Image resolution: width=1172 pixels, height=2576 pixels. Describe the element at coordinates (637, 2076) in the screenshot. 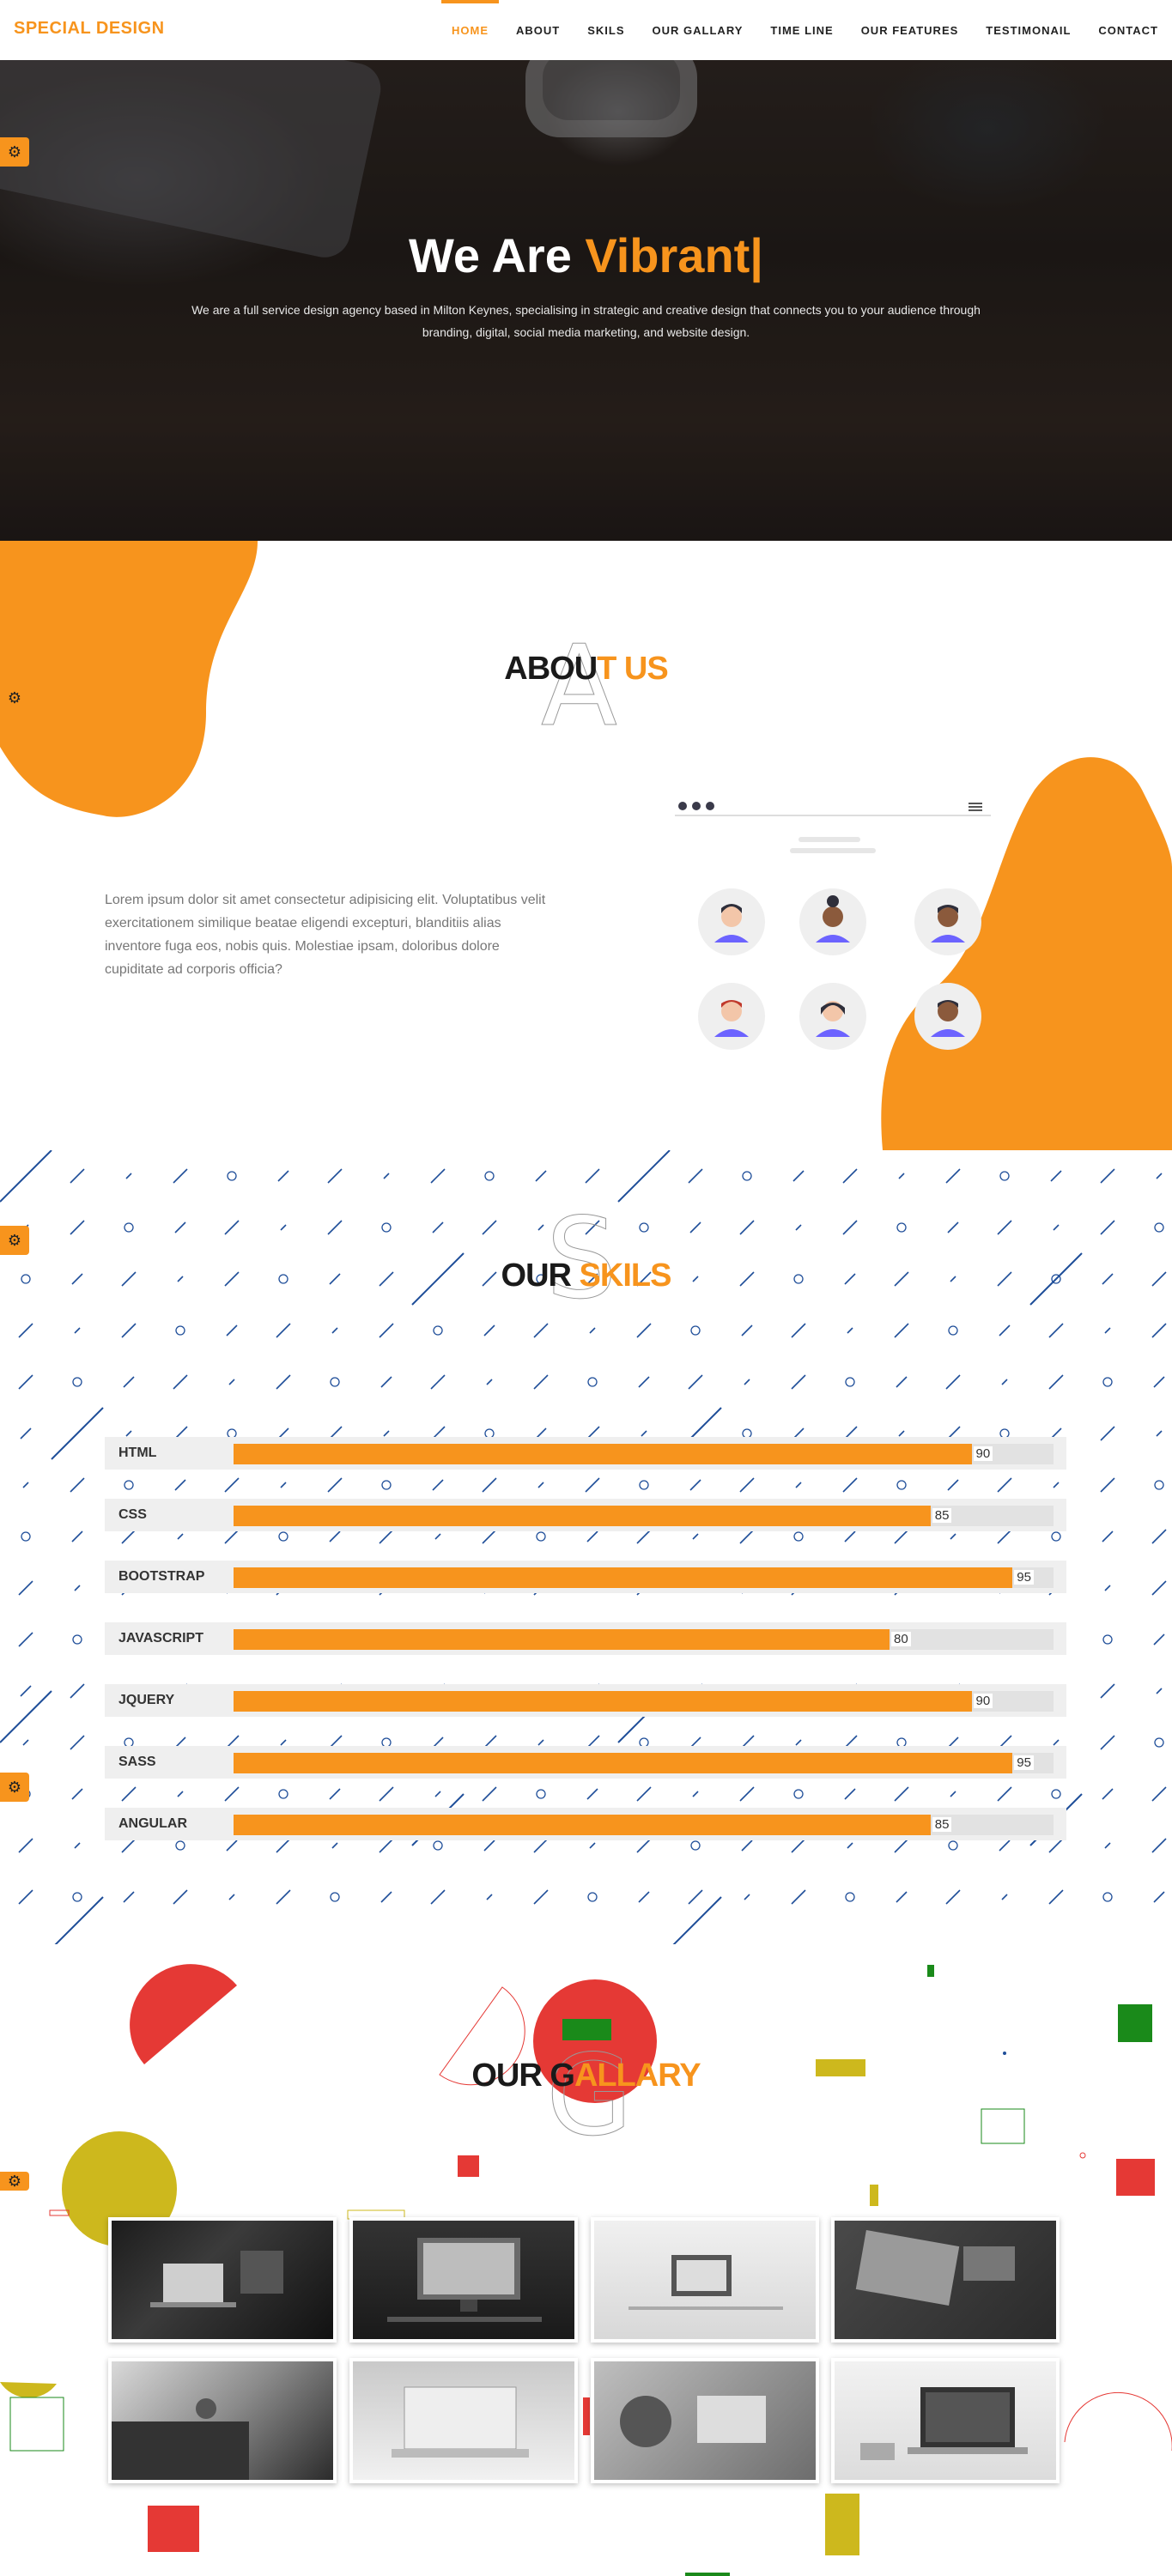

I see `gallery-title-accent: ALLARY` at that location.